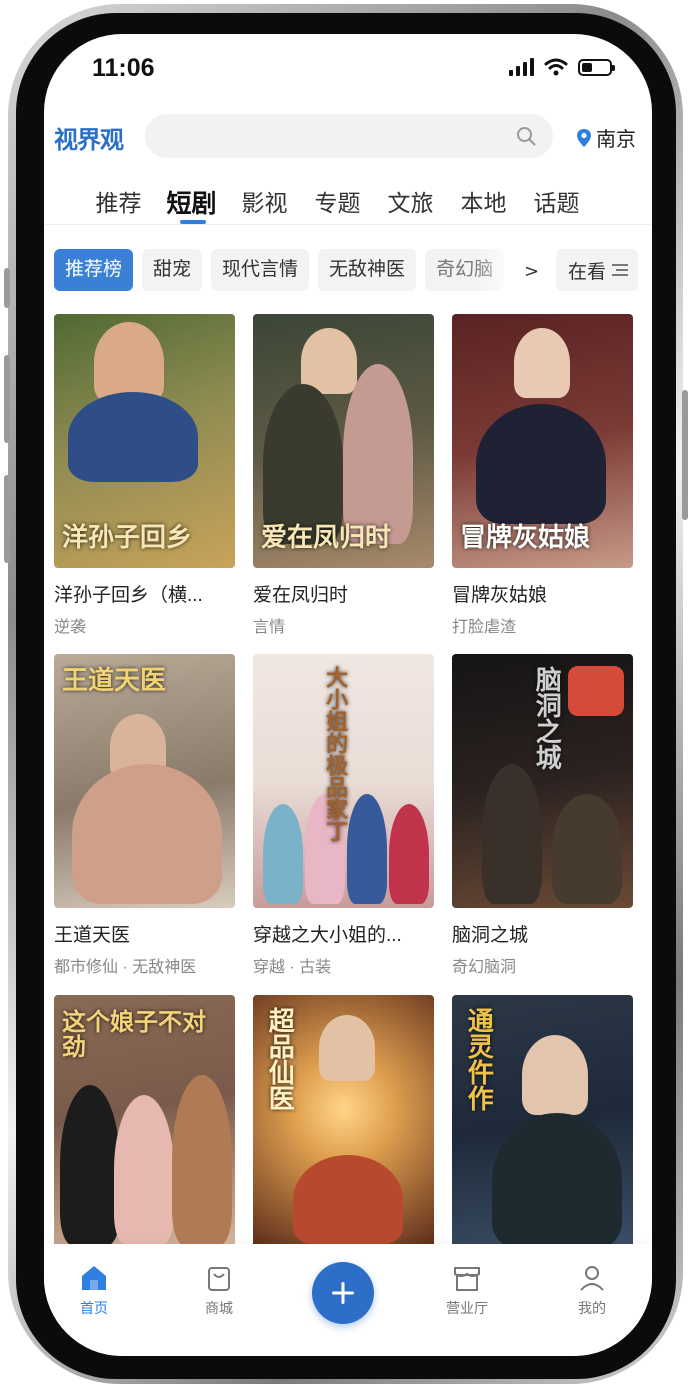 This screenshot has width=695, height=1389. I want to click on status-time: 11:06, so click(123, 68).